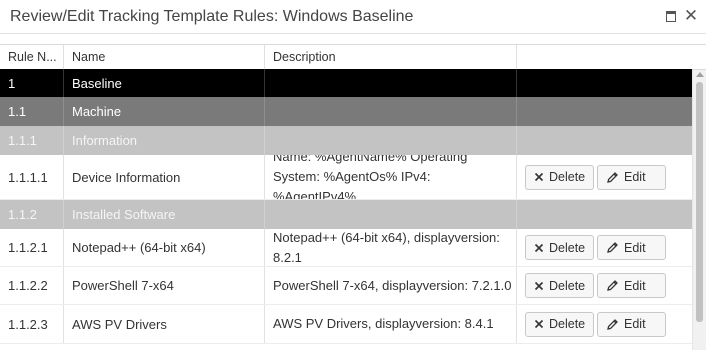 This screenshot has width=706, height=350. I want to click on column-header-actions, so click(611, 57).